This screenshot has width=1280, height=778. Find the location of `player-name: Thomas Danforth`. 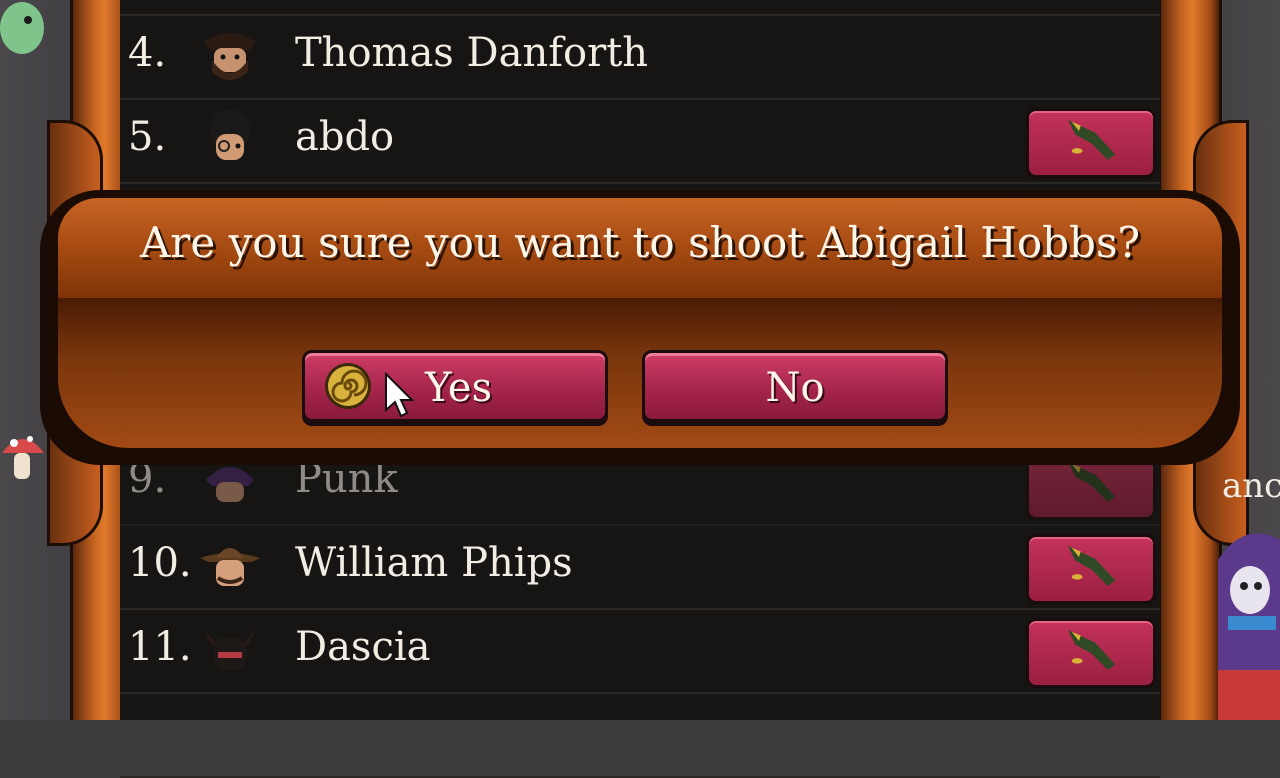

player-name: Thomas Danforth is located at coordinates (472, 53).